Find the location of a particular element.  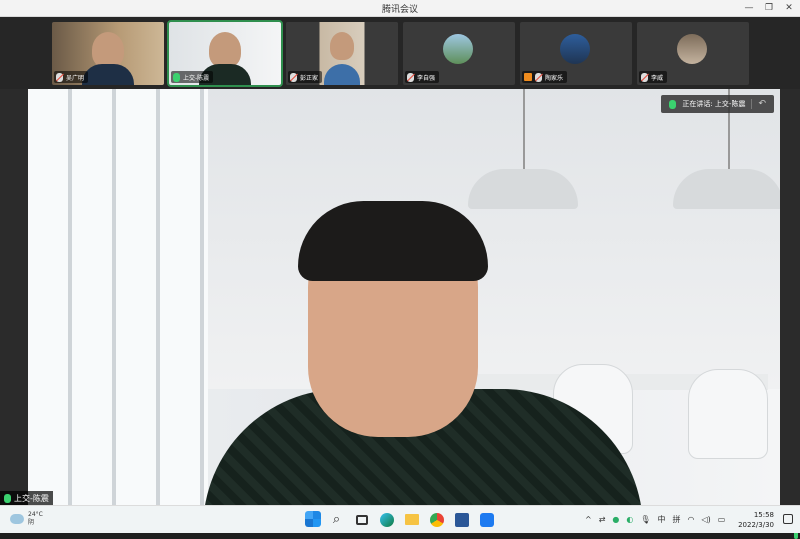

participant-name: 李威 is located at coordinates (657, 78).